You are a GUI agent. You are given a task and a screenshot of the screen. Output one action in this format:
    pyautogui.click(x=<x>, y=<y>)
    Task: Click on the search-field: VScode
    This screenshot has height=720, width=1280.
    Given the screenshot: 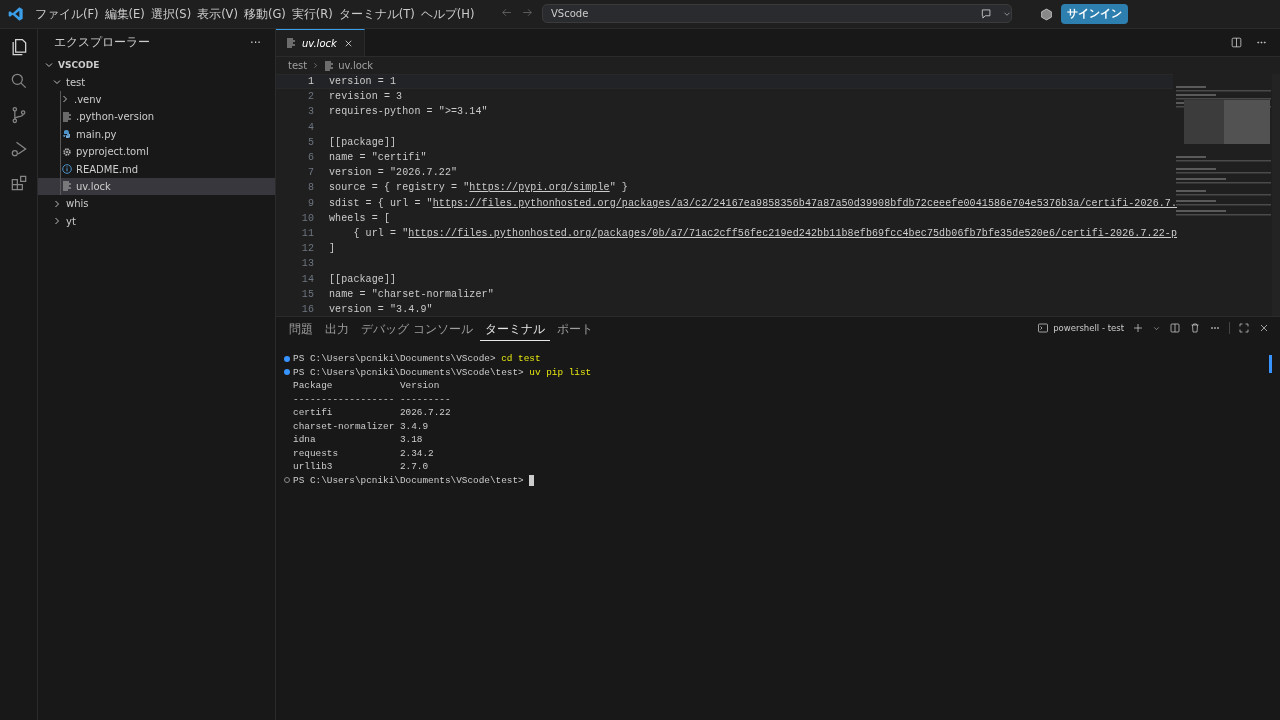 What is the action you would take?
    pyautogui.click(x=777, y=13)
    